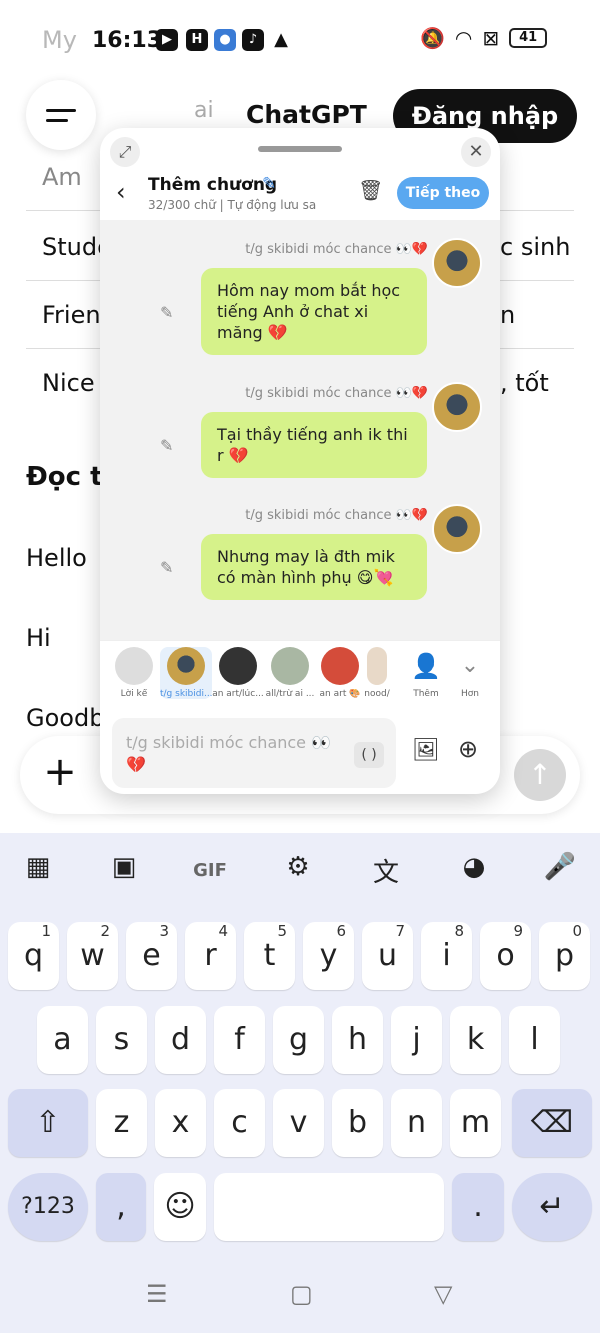  What do you see at coordinates (386, 870) in the screenshot?
I see `translate-icon: 文` at bounding box center [386, 870].